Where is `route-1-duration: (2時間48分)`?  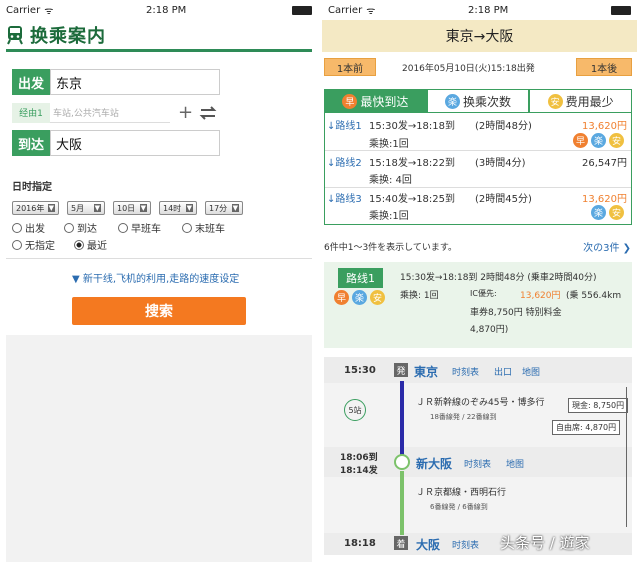
route-1-duration: (2時間48分) is located at coordinates (503, 126).